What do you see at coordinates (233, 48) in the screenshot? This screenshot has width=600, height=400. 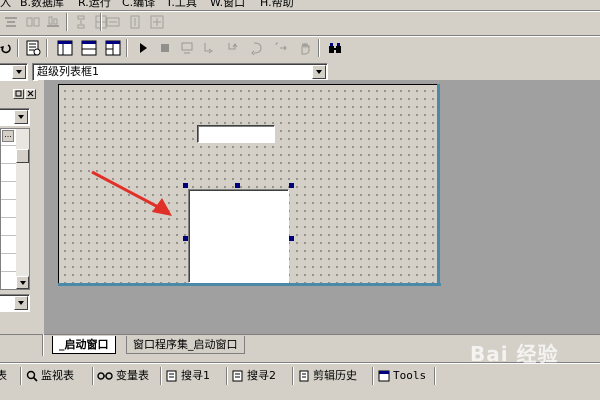 I see `step-over-icon` at bounding box center [233, 48].